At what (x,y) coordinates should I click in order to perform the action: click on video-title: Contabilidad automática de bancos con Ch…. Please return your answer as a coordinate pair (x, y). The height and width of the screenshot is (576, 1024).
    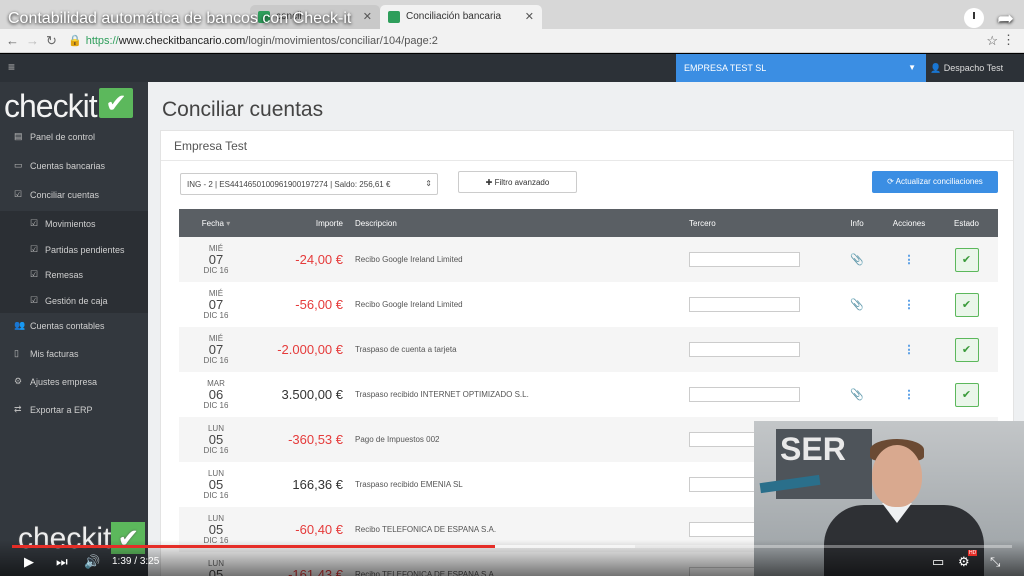
    Looking at the image, I should click on (179, 19).